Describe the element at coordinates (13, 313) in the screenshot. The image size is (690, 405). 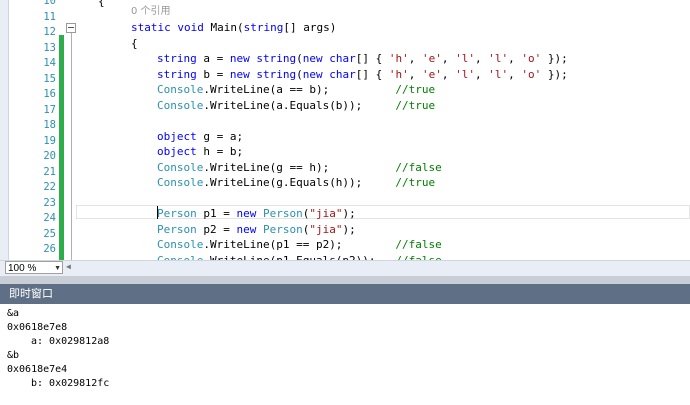
I see `immediate-output-line: &a` at that location.